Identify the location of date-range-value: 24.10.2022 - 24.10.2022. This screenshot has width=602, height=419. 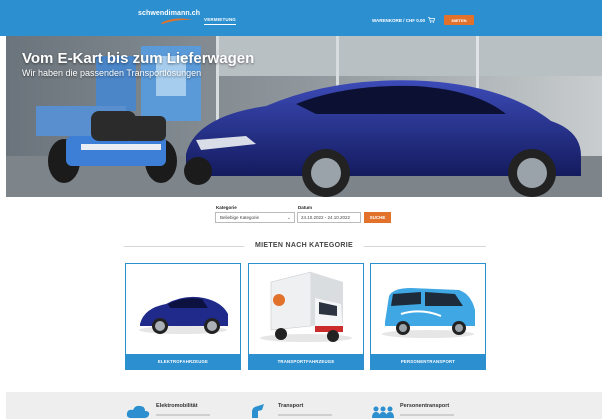
(326, 217).